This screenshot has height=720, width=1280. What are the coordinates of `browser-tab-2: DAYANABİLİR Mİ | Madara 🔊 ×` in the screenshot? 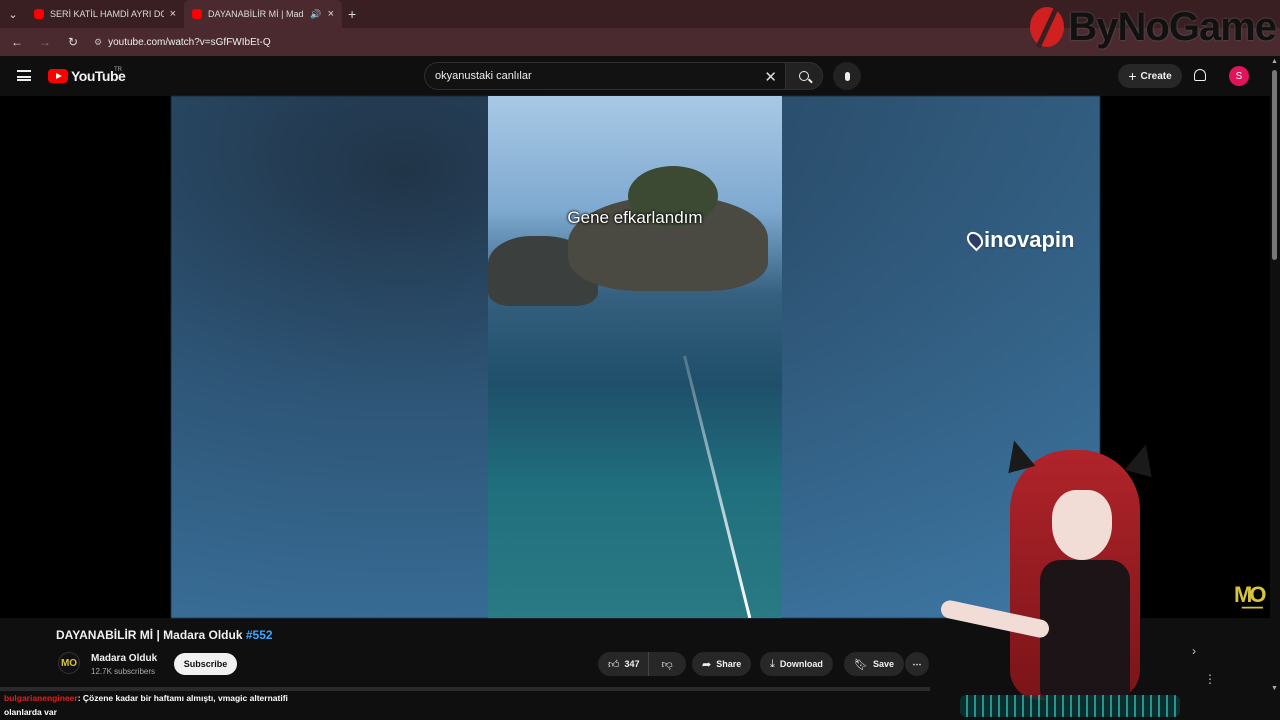 It's located at (263, 14).